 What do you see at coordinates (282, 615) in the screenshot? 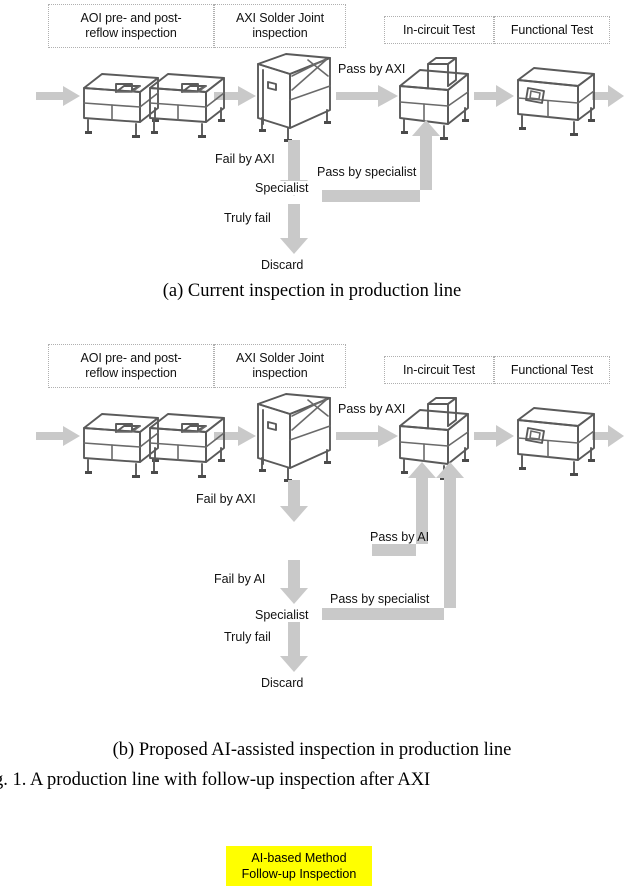
I see `text-specialist-b: Specialist` at bounding box center [282, 615].